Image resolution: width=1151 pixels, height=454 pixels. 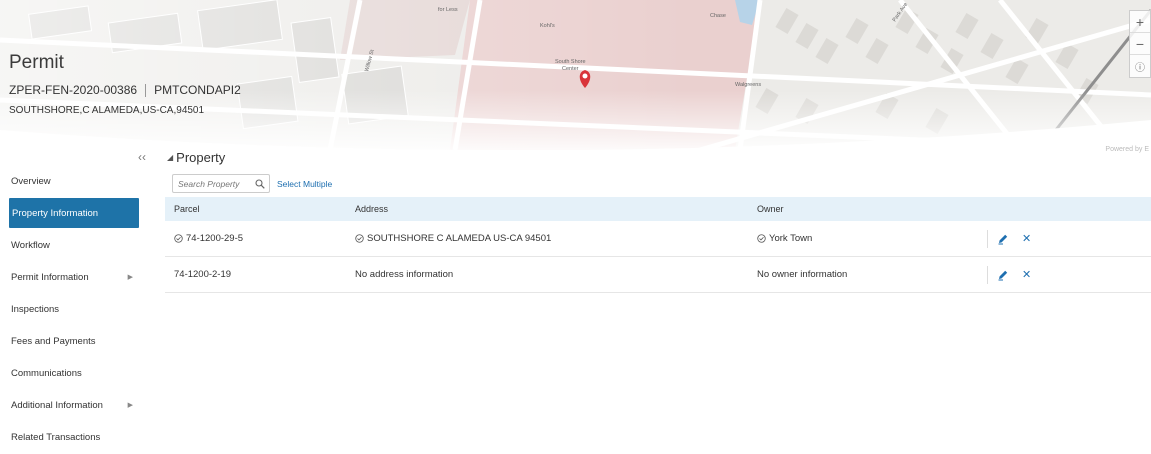 I want to click on map-label-south-shore: South Shore, so click(x=570, y=62).